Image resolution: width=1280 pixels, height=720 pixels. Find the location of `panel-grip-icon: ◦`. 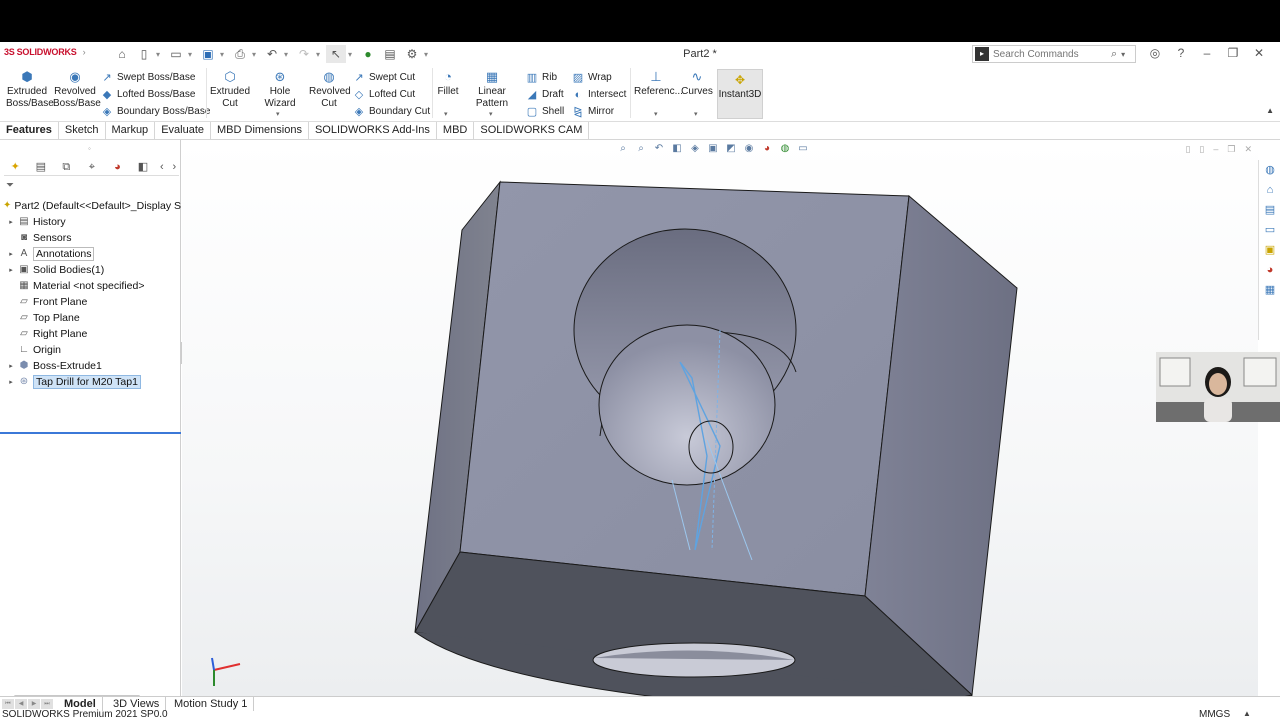

panel-grip-icon: ◦ is located at coordinates (89, 148).